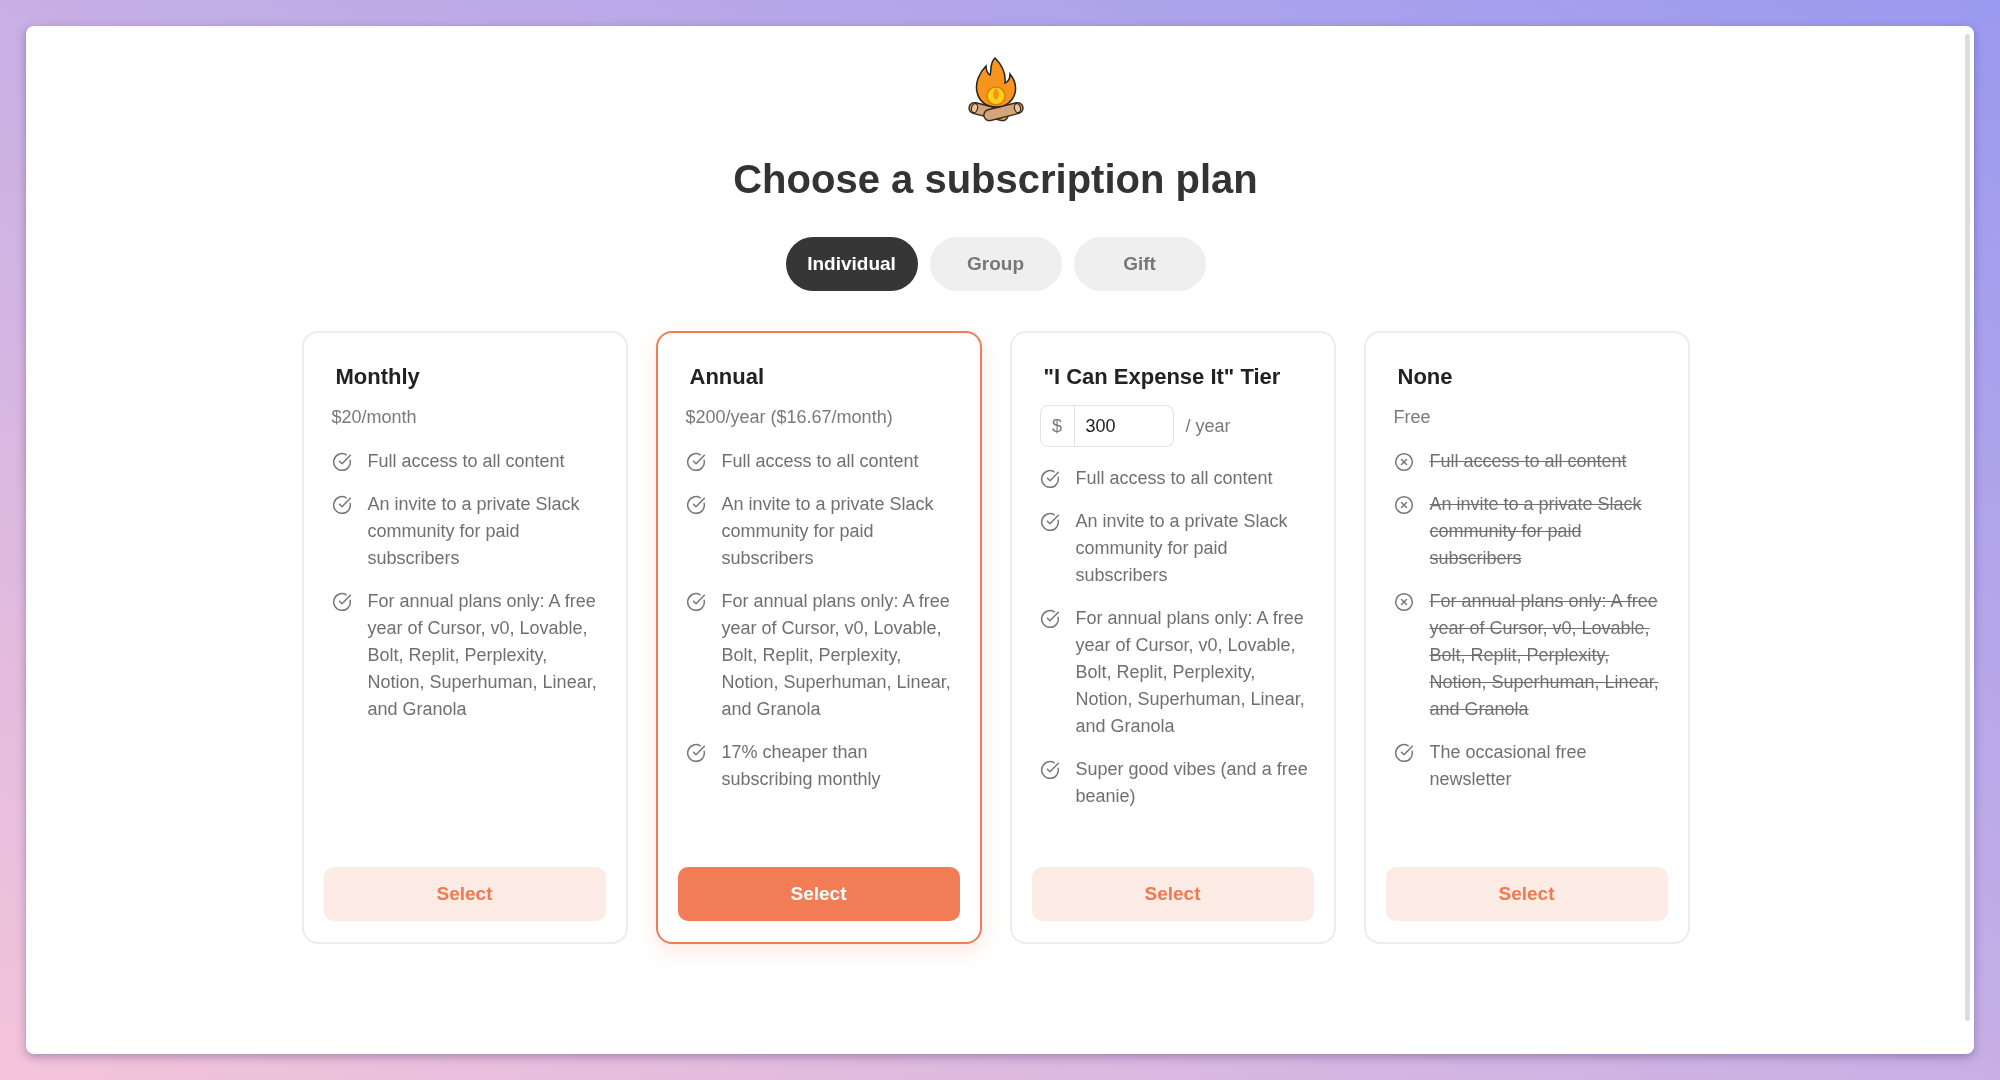 Image resolution: width=2000 pixels, height=1080 pixels. Describe the element at coordinates (1139, 264) in the screenshot. I see `plan-tab: Gift` at that location.